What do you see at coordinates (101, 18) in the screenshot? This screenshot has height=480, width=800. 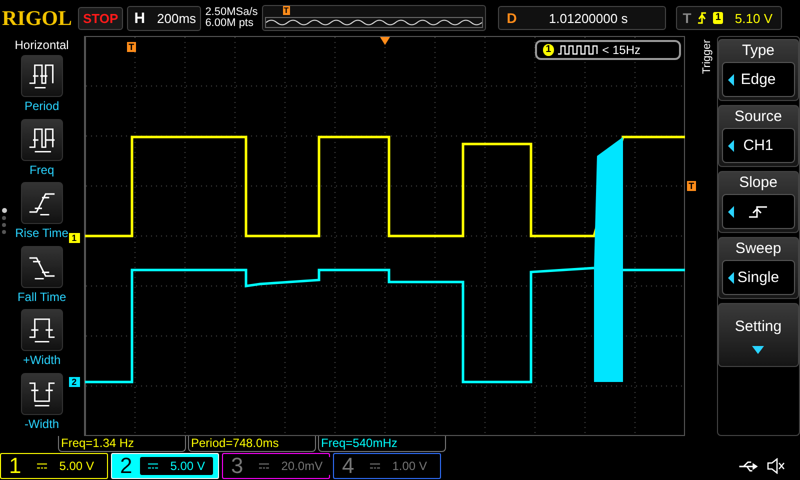 I see `run-state-indicator: STOP` at bounding box center [101, 18].